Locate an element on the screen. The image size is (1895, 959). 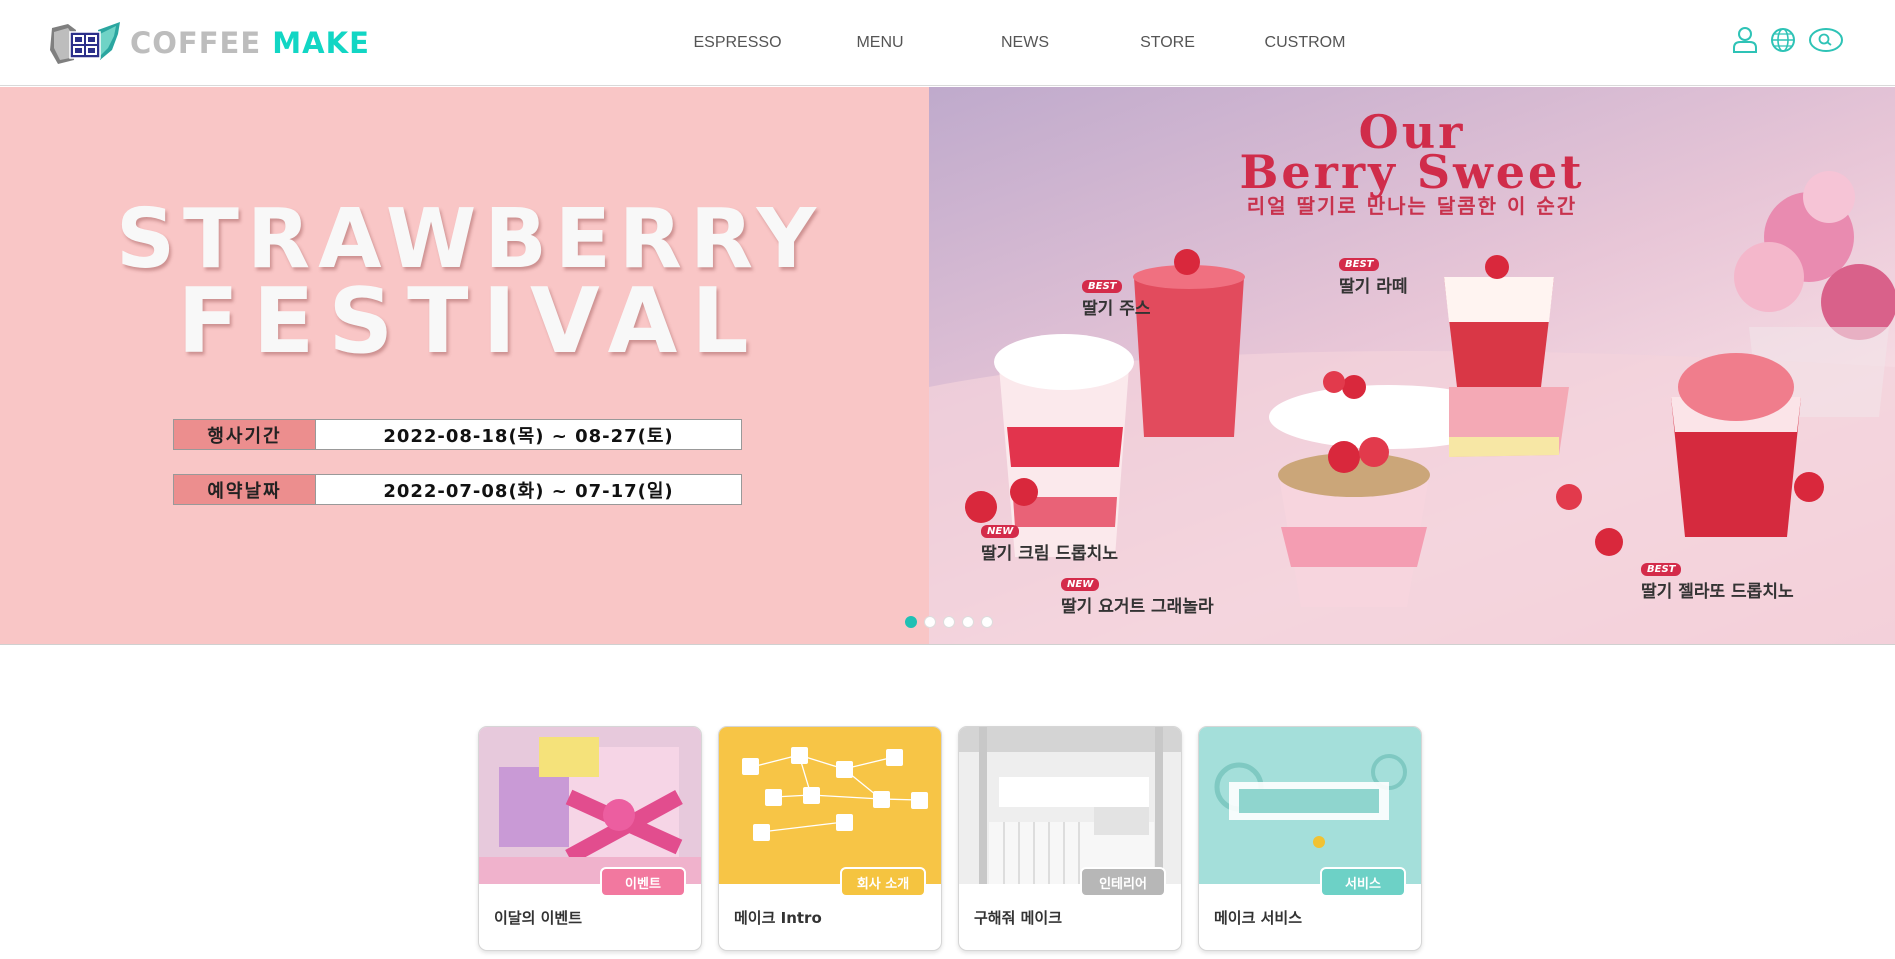
product-name: 딸기 크림 드롭치노 is located at coordinates (1049, 554).